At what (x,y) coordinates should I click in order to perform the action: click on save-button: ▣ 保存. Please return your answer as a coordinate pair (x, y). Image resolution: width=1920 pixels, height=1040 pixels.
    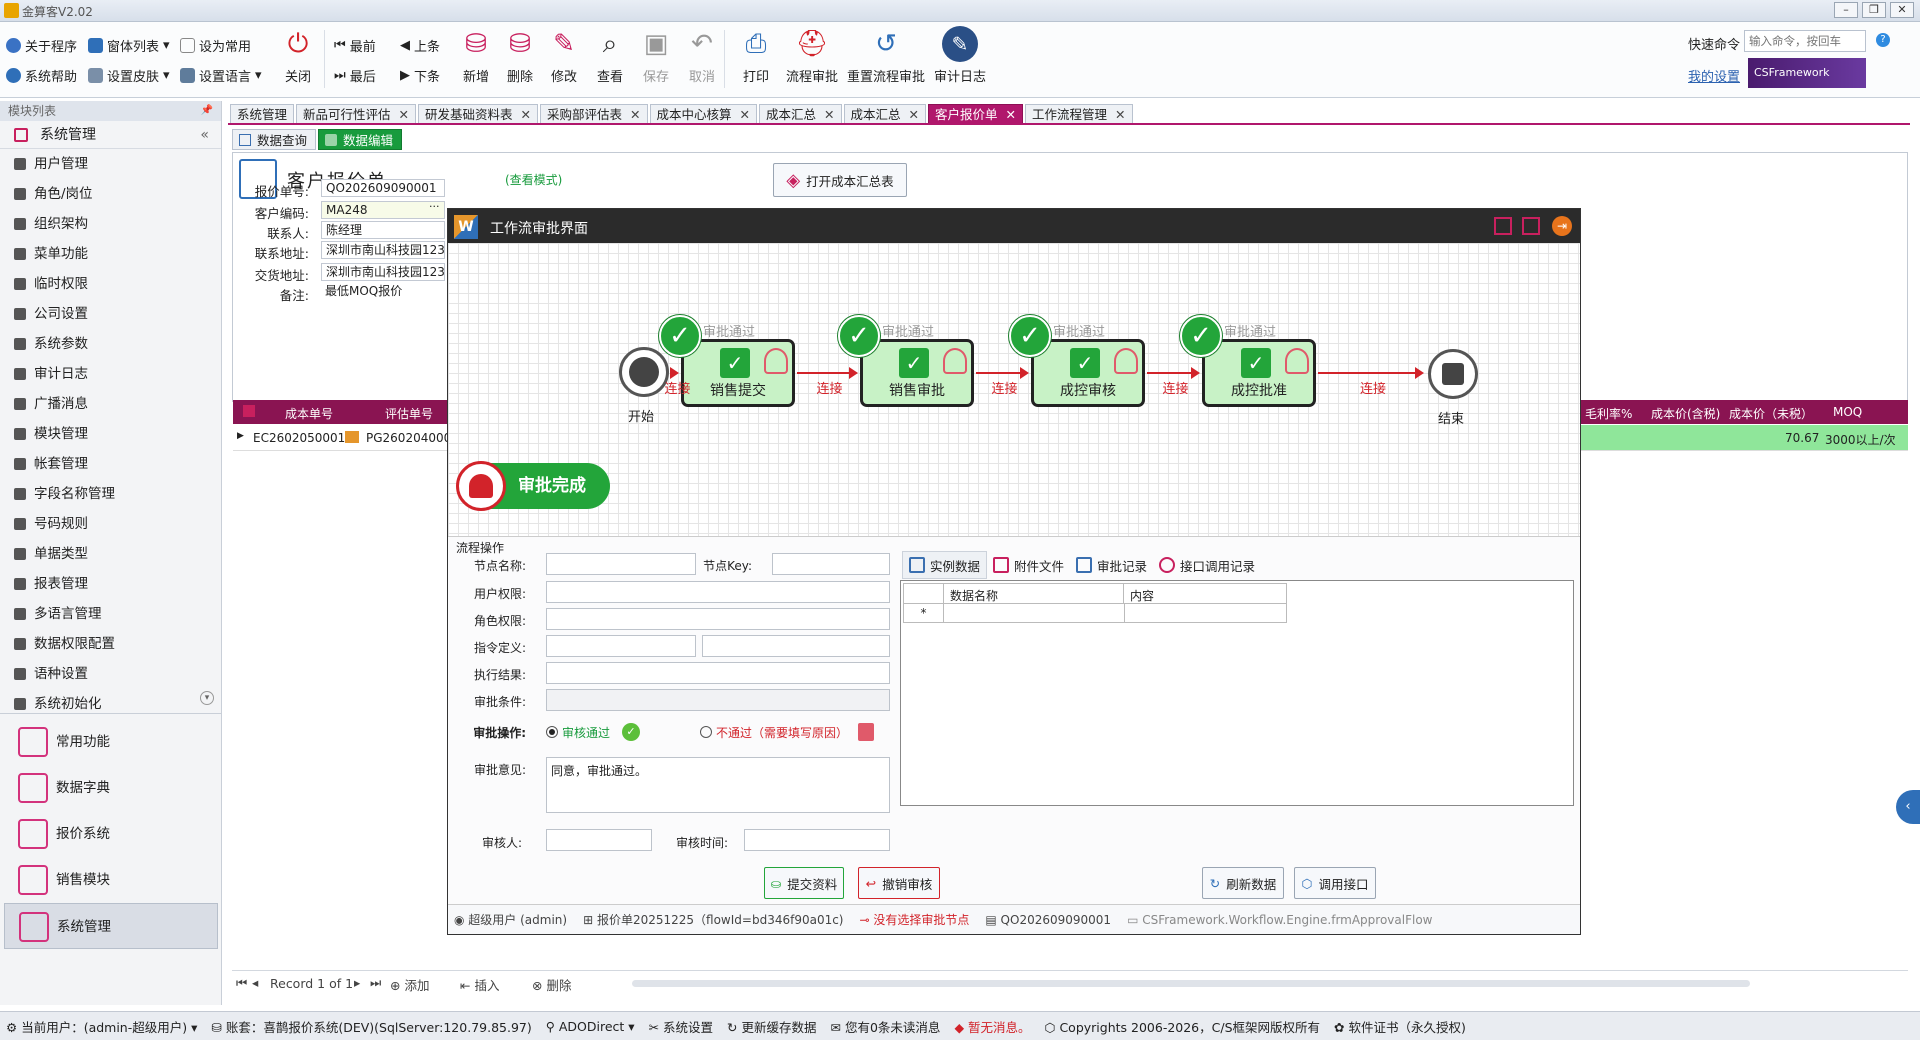
    Looking at the image, I should click on (656, 60).